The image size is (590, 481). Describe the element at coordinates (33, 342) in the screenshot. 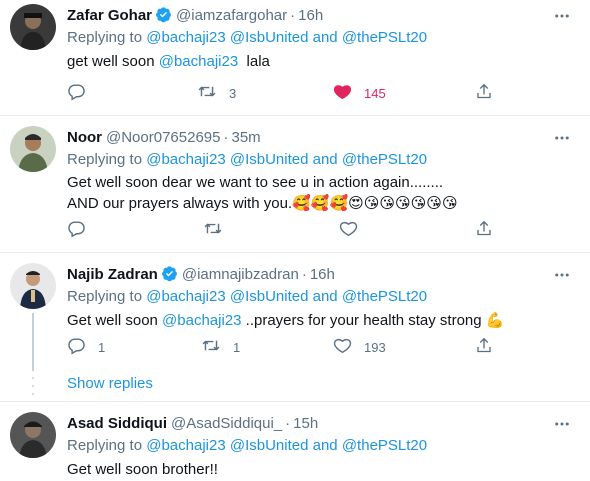

I see `thread-line` at that location.